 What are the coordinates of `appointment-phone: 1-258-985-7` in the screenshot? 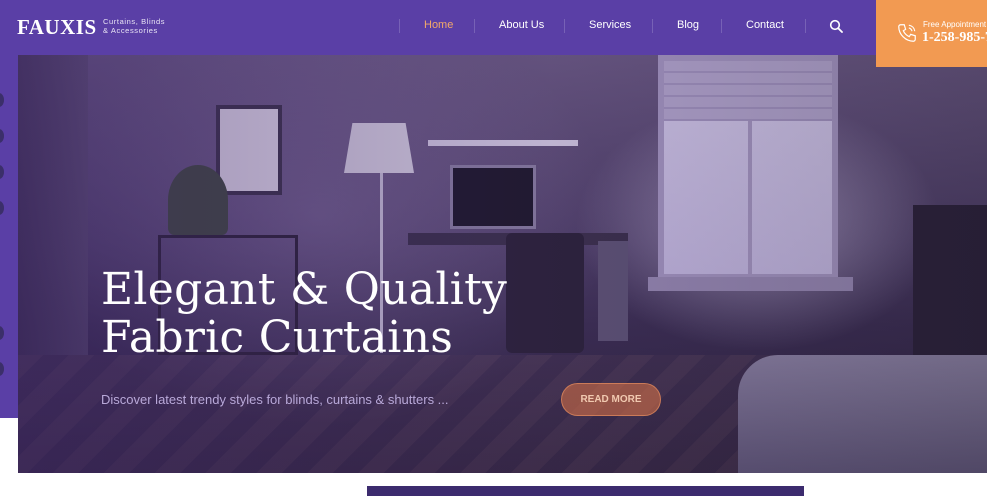 It's located at (954, 38).